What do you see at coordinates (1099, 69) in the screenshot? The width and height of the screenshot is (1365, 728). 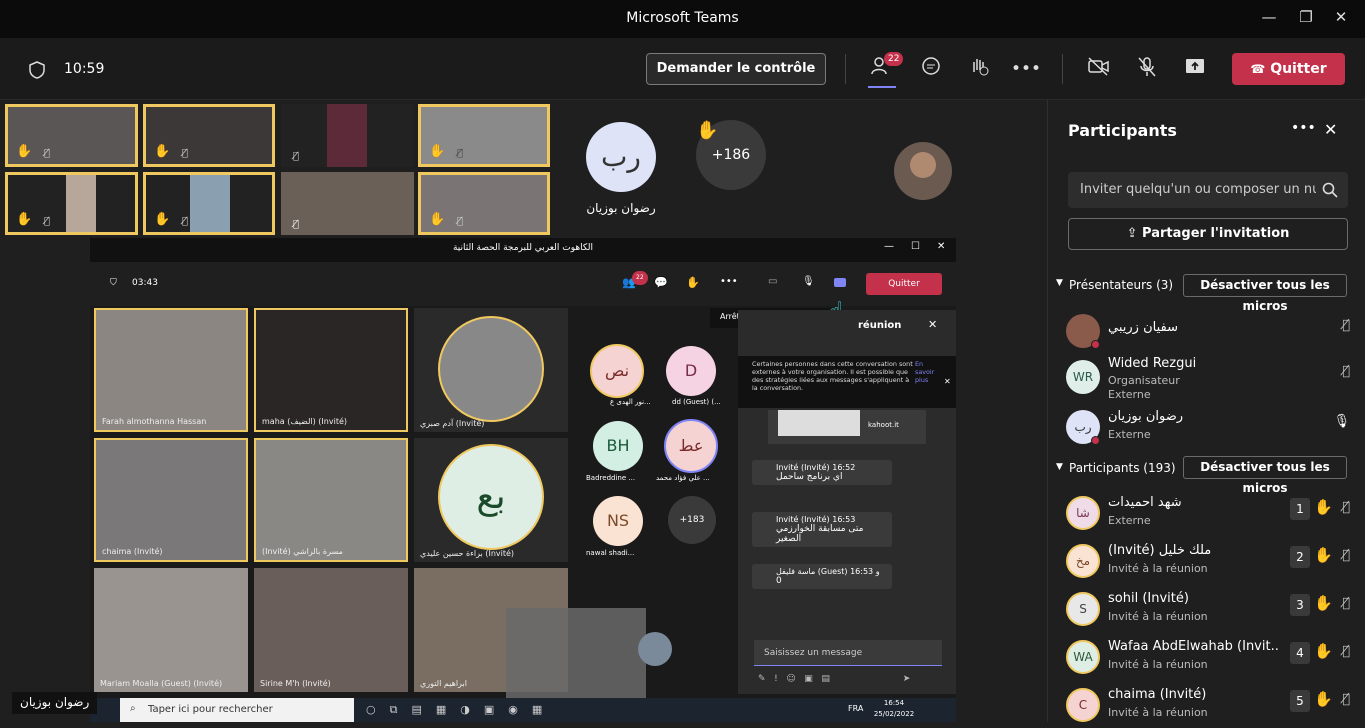 I see `camera-off-button` at bounding box center [1099, 69].